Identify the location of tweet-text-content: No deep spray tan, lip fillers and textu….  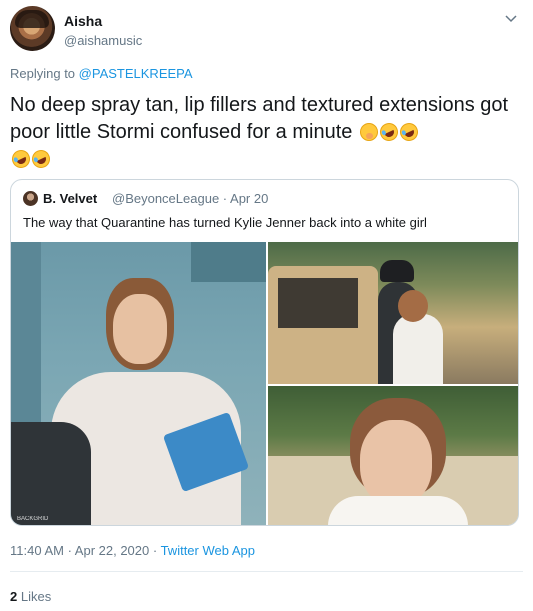
(259, 118).